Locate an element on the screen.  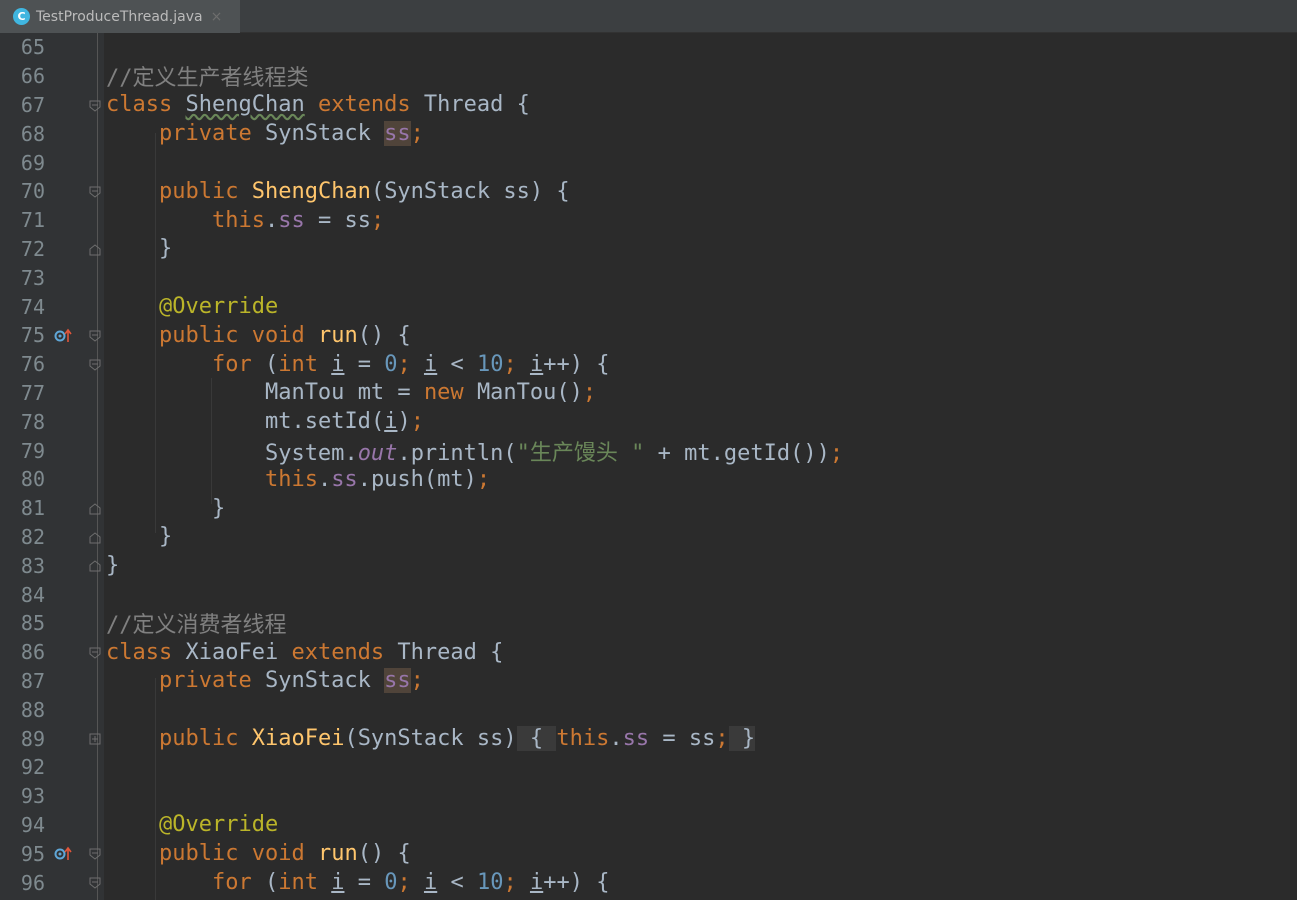
line-number: 72 is located at coordinates (32, 248).